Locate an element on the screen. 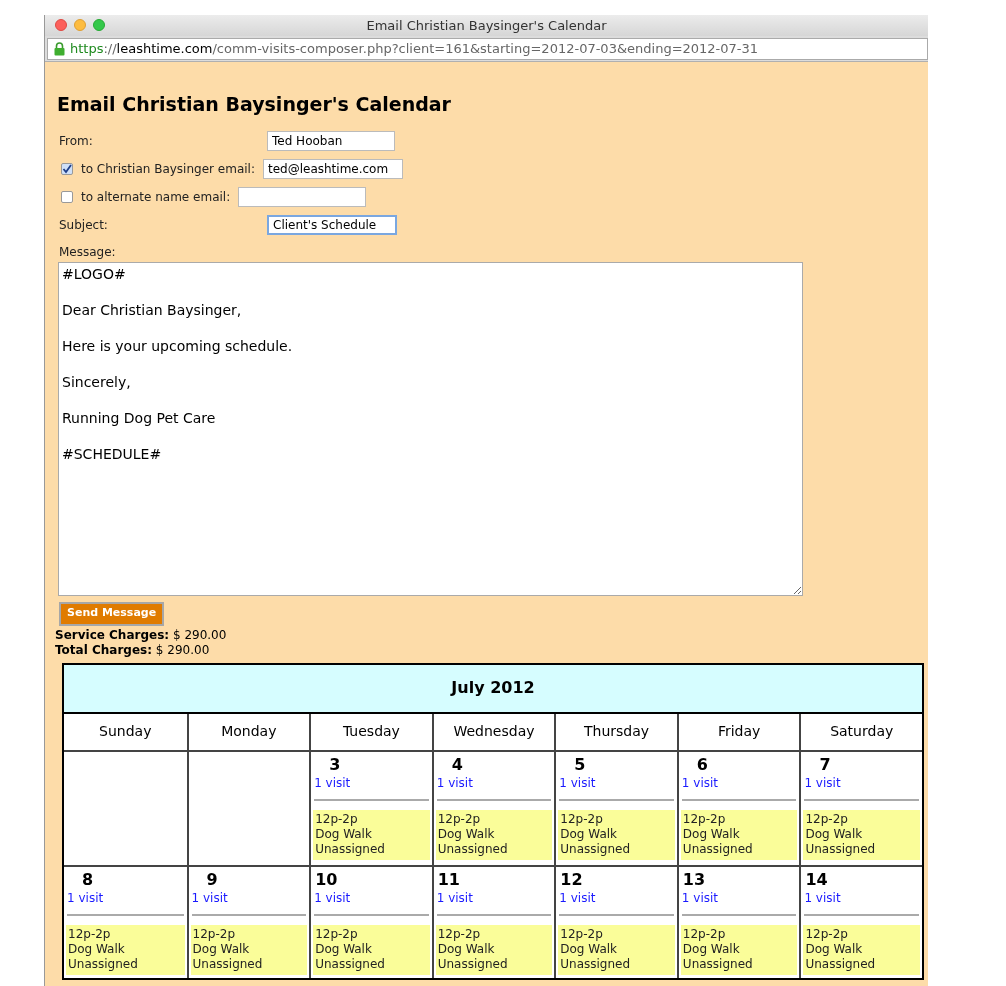  day-number: 3 is located at coordinates (335, 764).